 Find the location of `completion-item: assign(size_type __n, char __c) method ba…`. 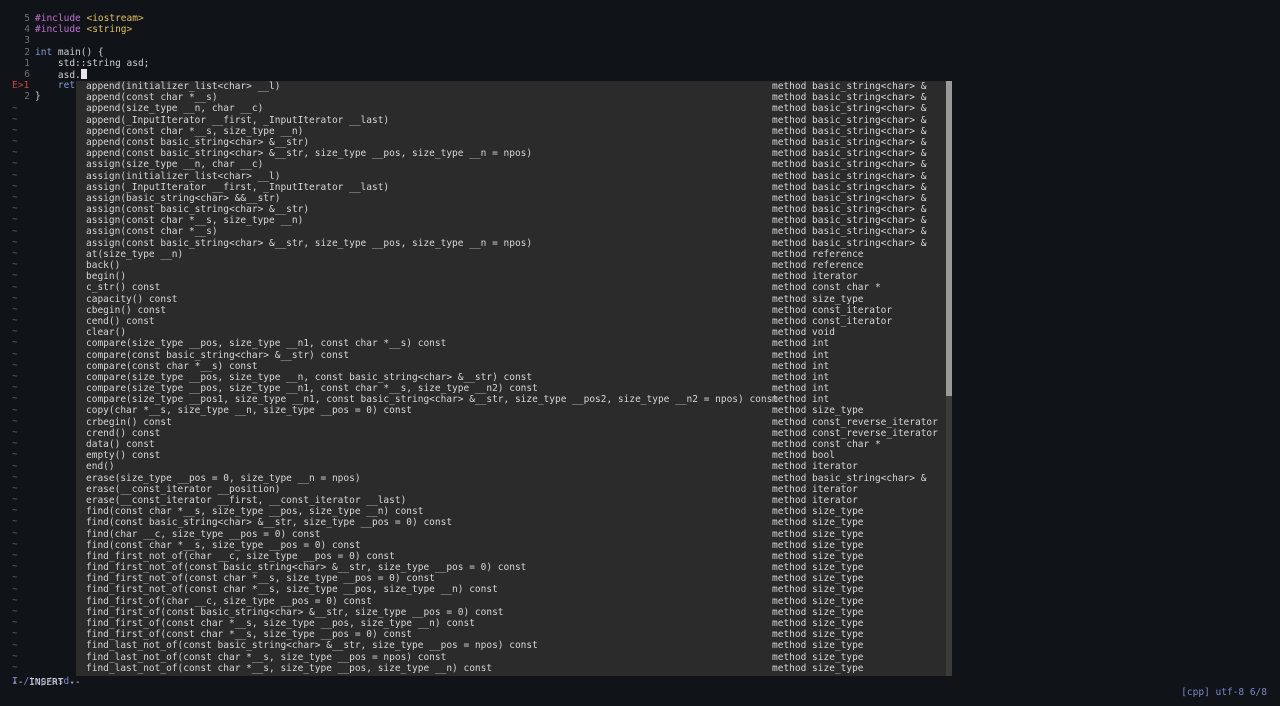

completion-item: assign(size_type __n, char __c) method ba… is located at coordinates (514, 164).